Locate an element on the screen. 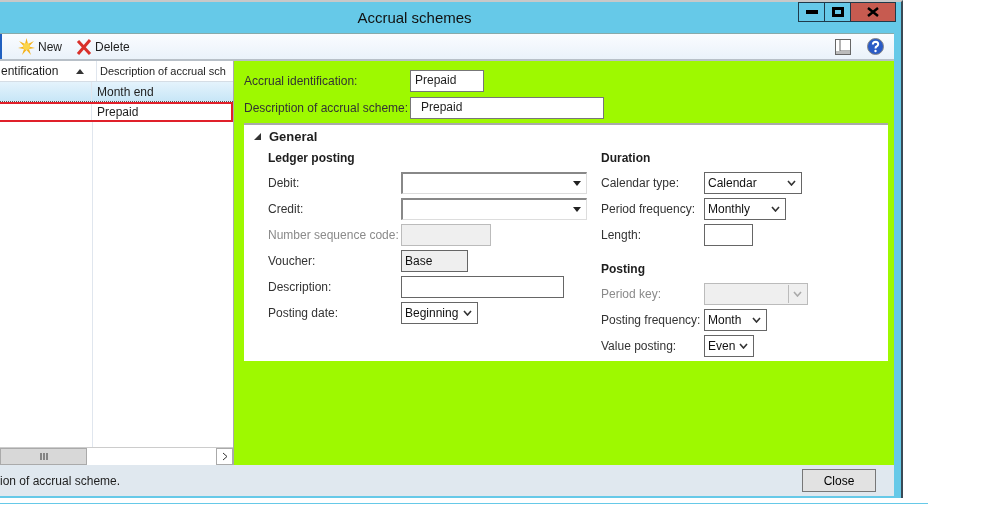 This screenshot has height=526, width=1002. field-label: Accrual identification: is located at coordinates (301, 80).